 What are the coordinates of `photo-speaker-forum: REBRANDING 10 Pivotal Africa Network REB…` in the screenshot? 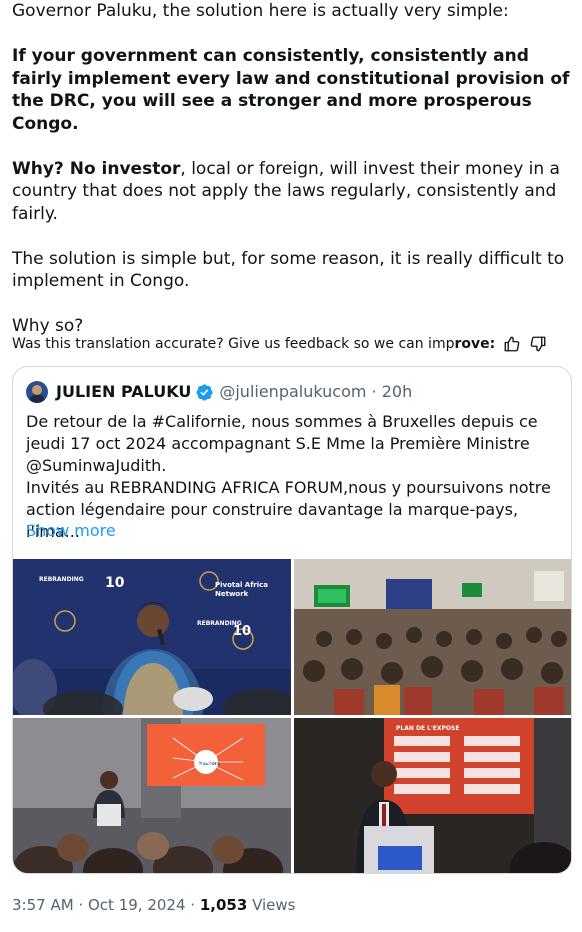 It's located at (152, 637).